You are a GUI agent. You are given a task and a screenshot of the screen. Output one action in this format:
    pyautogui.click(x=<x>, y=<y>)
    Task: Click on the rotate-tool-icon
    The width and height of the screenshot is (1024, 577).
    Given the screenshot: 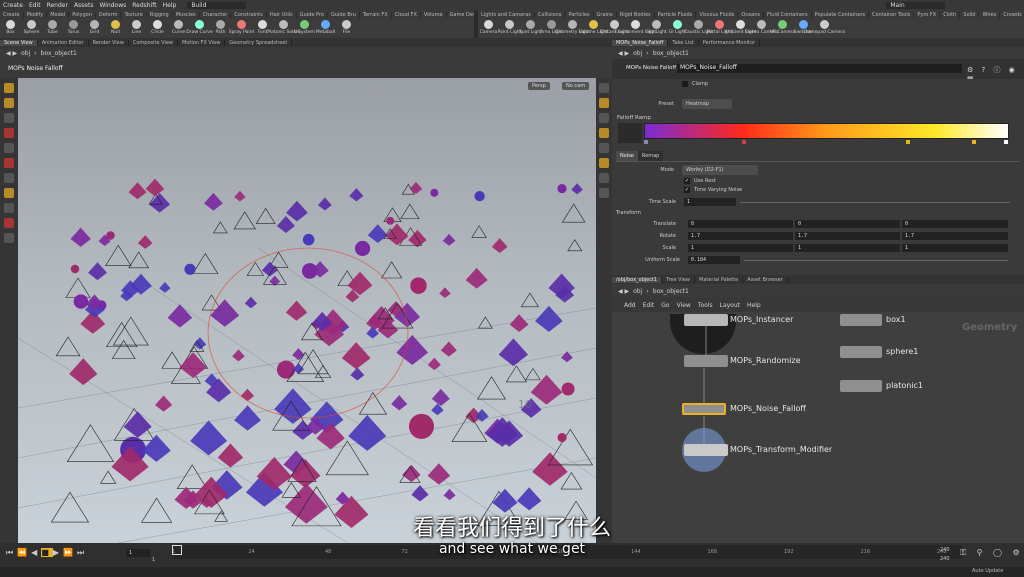 What is the action you would take?
    pyautogui.click(x=9, y=133)
    